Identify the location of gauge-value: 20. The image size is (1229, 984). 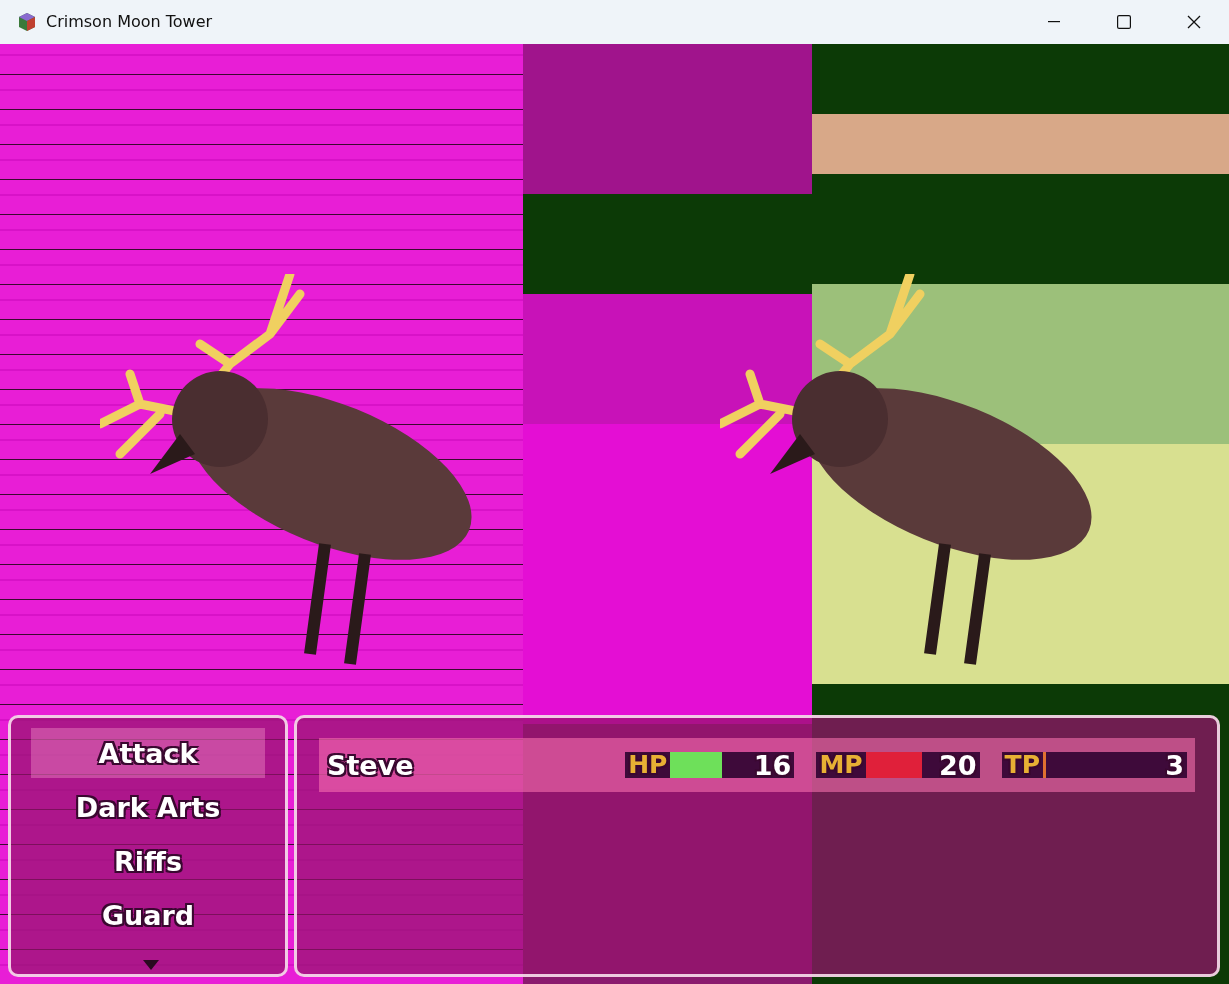
(957, 765).